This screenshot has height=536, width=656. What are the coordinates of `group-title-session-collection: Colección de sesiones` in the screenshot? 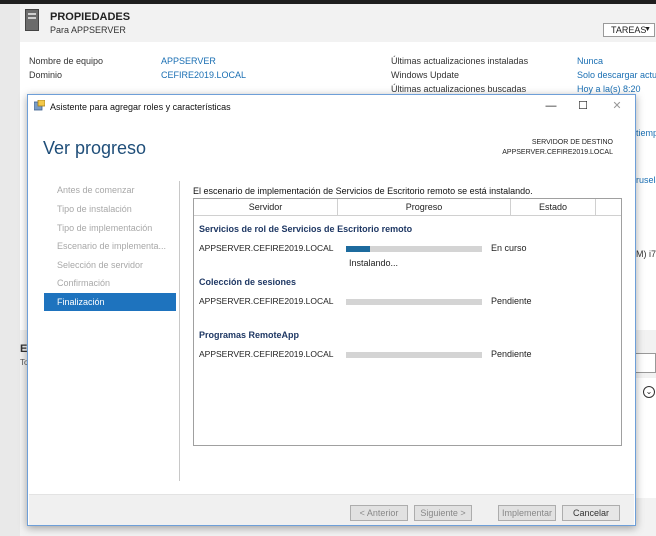 It's located at (248, 282).